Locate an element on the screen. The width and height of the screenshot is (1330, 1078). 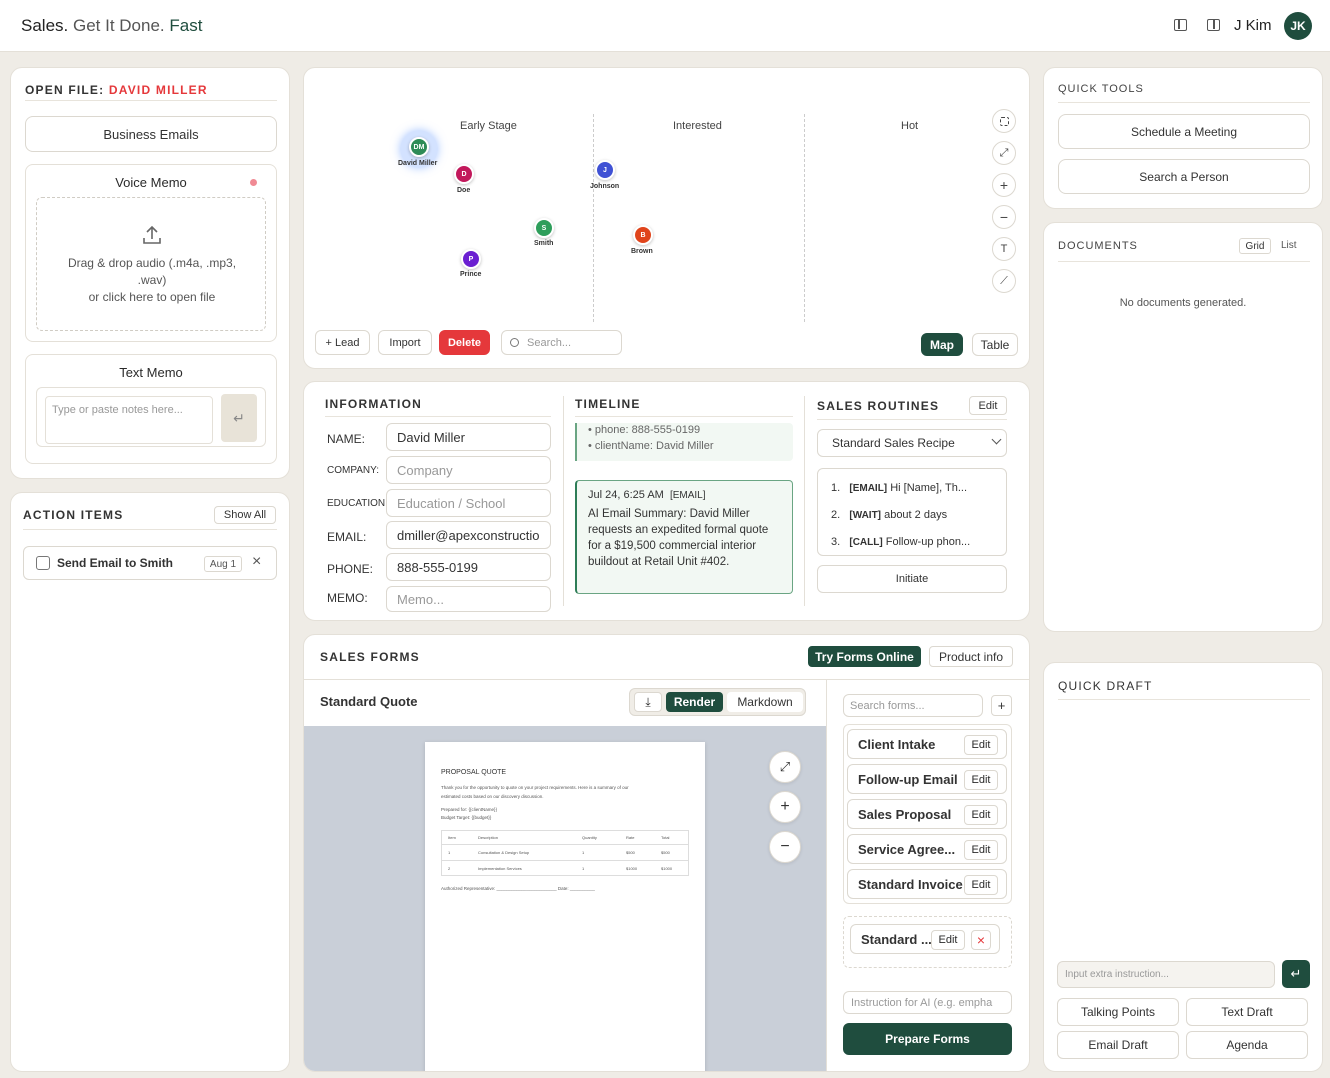
email-label: EMAIL: is located at coordinates (347, 537).